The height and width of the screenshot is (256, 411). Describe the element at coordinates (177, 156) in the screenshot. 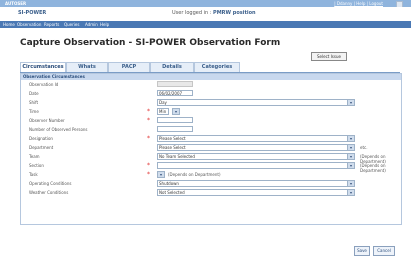

I see `team-value: No Team Selected` at that location.